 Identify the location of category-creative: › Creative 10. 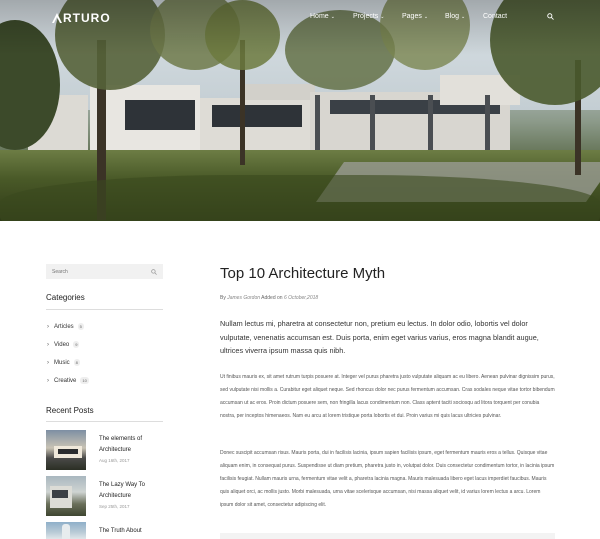
(68, 380).